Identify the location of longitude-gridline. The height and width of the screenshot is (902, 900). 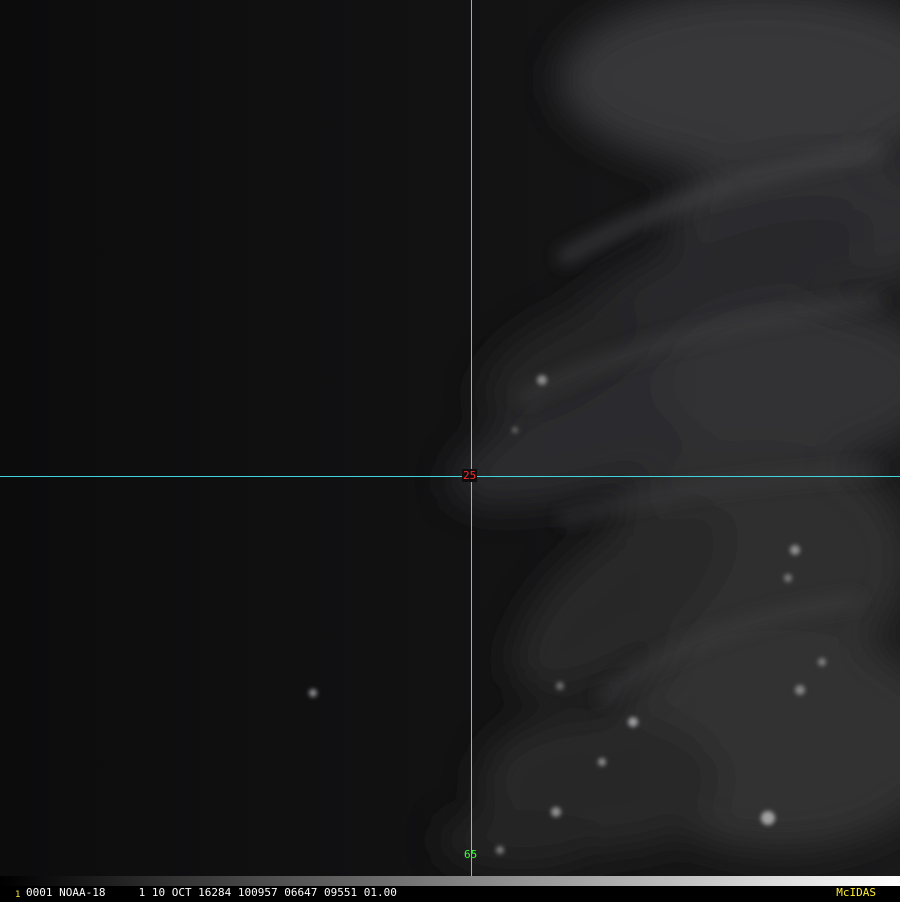
(471, 438).